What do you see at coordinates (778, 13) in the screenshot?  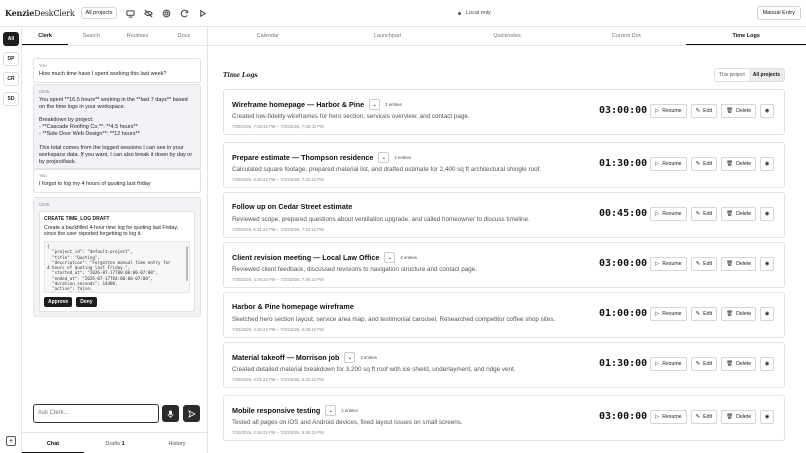 I see `manual-entry-button: Manual Entry` at bounding box center [778, 13].